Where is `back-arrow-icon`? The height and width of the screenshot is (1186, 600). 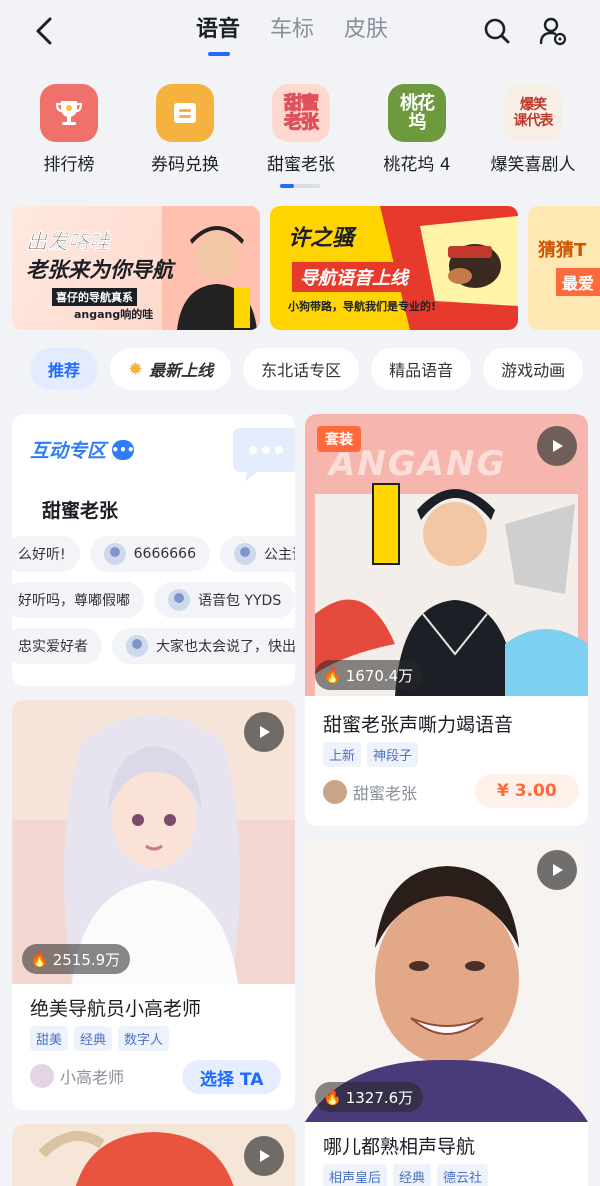 back-arrow-icon is located at coordinates (45, 31).